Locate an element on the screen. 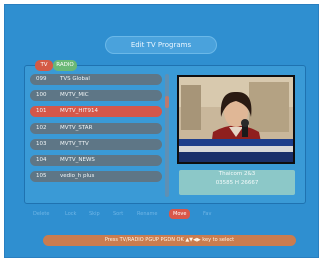  sort-function: Sort is located at coordinates (118, 214).